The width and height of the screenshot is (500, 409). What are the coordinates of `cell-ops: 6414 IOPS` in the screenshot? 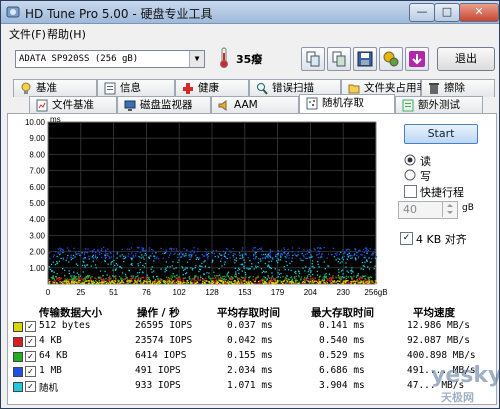 It's located at (161, 355).